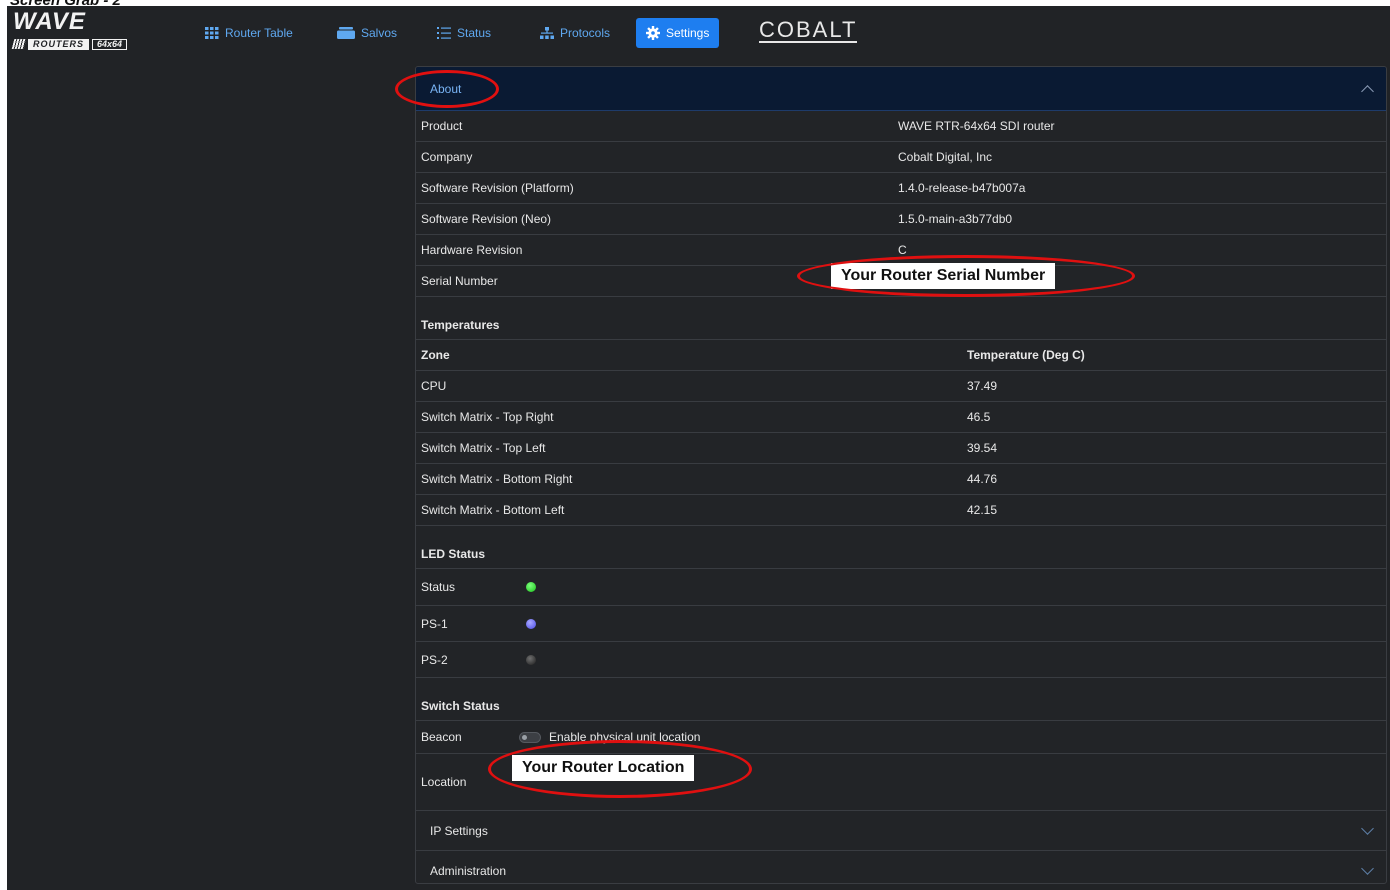  Describe the element at coordinates (19, 44) in the screenshot. I see `logo-bars-icon` at that location.